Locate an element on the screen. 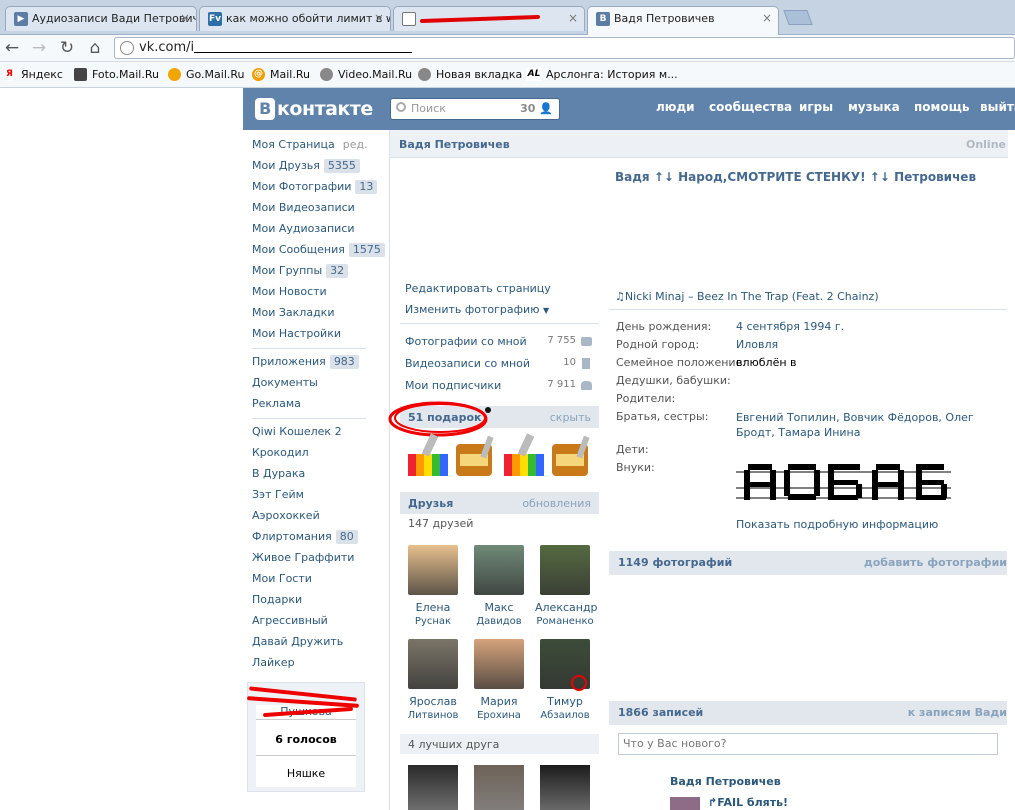 The width and height of the screenshot is (1015, 810). back-icon: ← is located at coordinates (12, 48).